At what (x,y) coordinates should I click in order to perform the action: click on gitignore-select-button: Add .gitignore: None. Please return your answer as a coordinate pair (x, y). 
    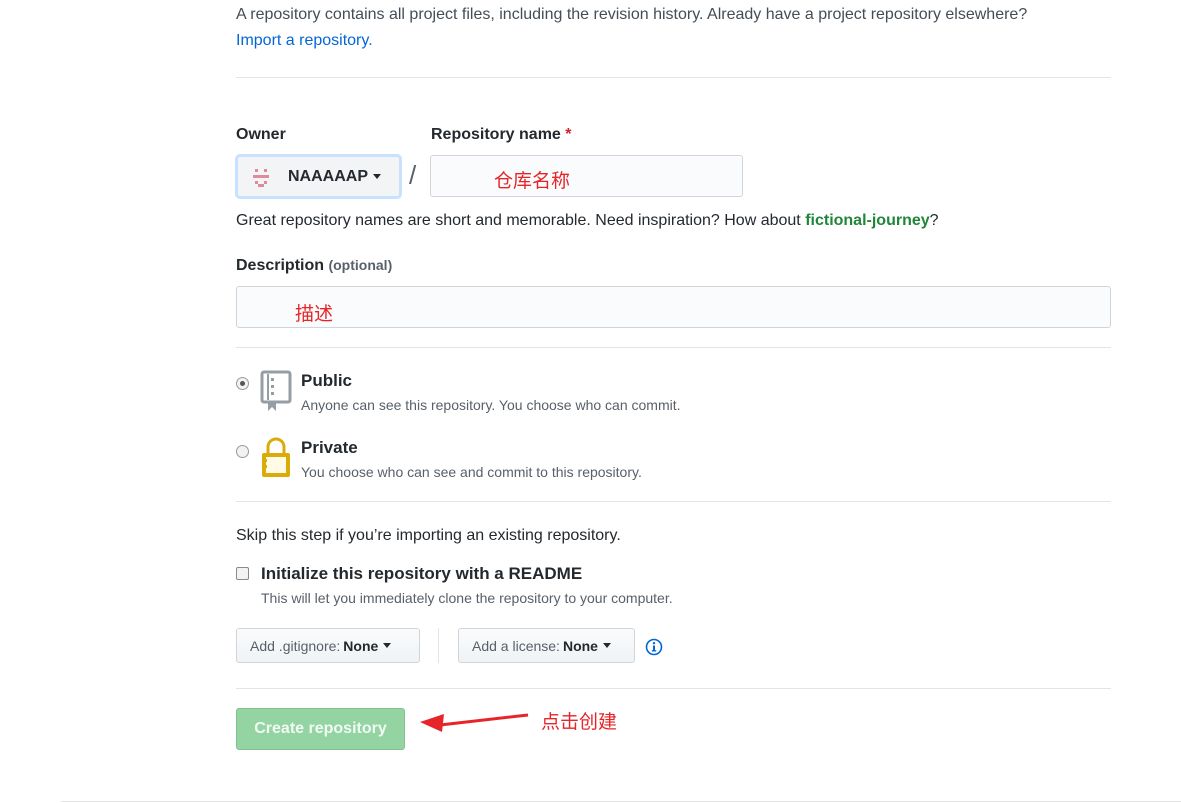
    Looking at the image, I should click on (328, 645).